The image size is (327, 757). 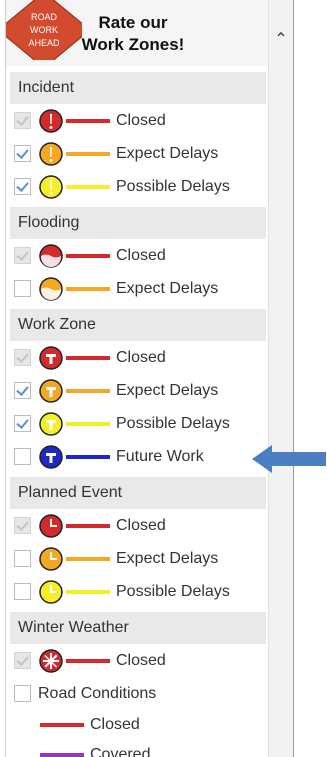 I want to click on road-condition-label: Covered, so click(x=120, y=751).